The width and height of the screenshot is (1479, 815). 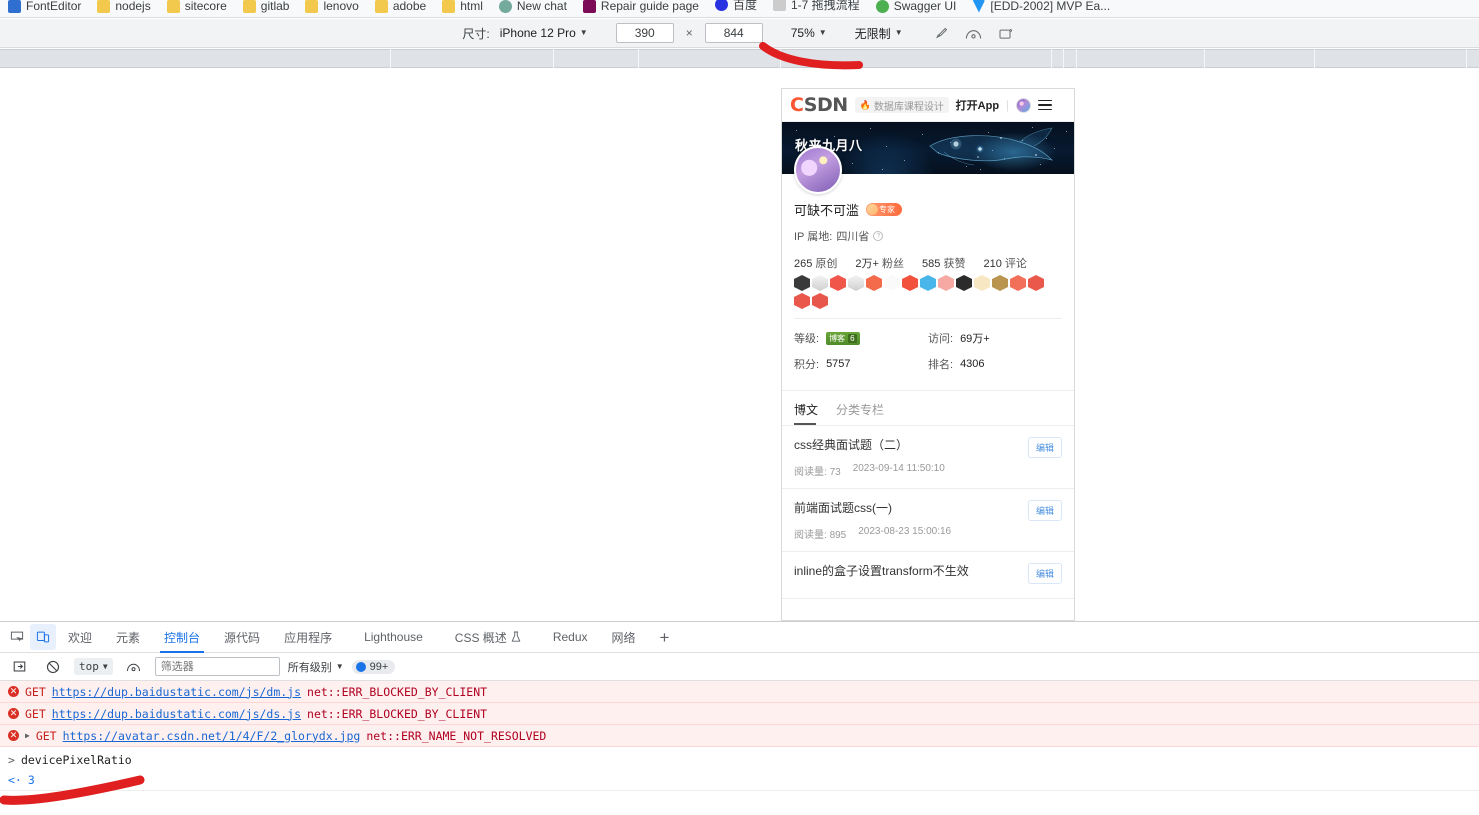 I want to click on device-emulation-toolbar: 尺寸: iPhone 12 Pro ▼ × 75% ▼ 无限制 ▼, so click(x=739, y=33).